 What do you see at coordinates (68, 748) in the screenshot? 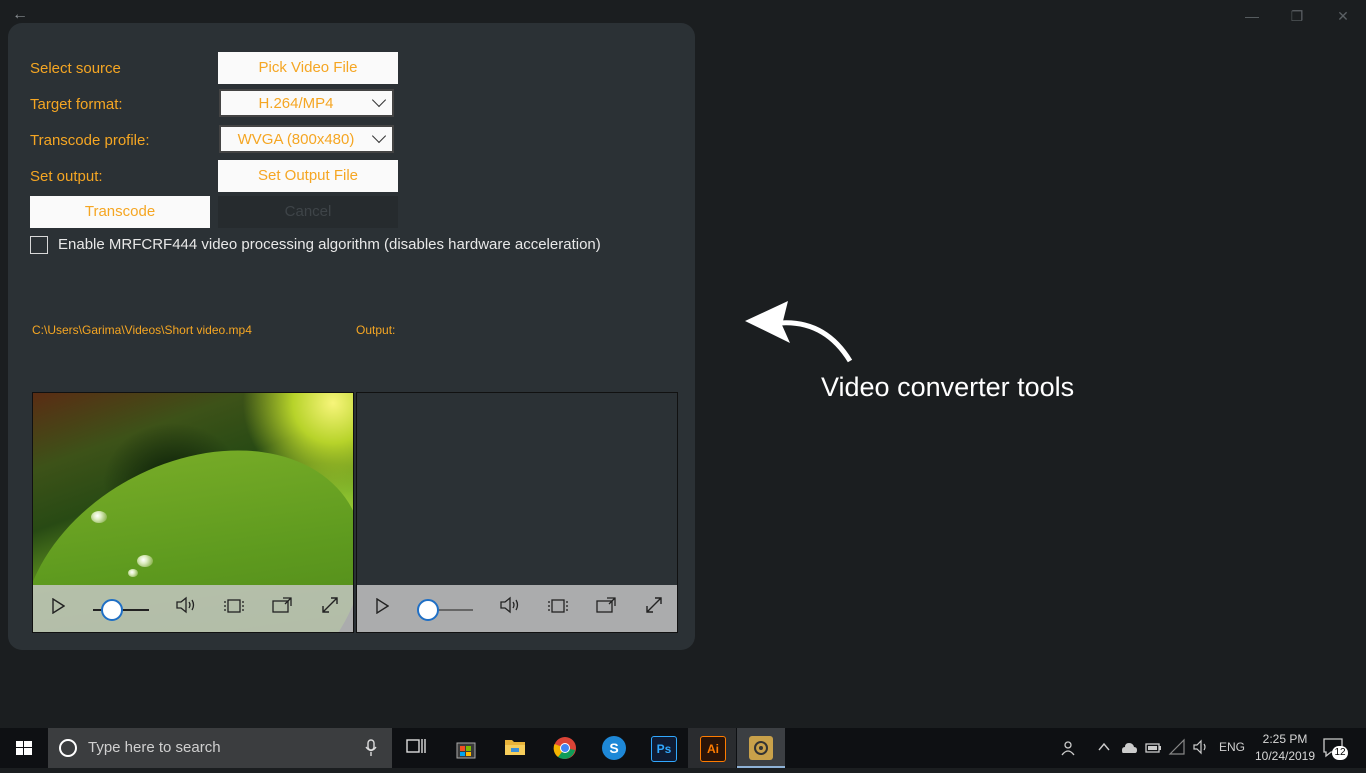
I see `search-circle-icon` at bounding box center [68, 748].